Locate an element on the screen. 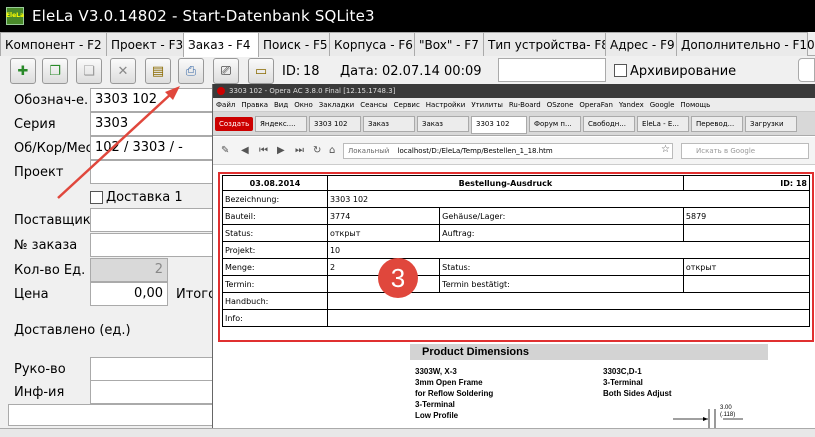 The width and height of the screenshot is (815, 437). print-button: ⎙ is located at coordinates (191, 71).